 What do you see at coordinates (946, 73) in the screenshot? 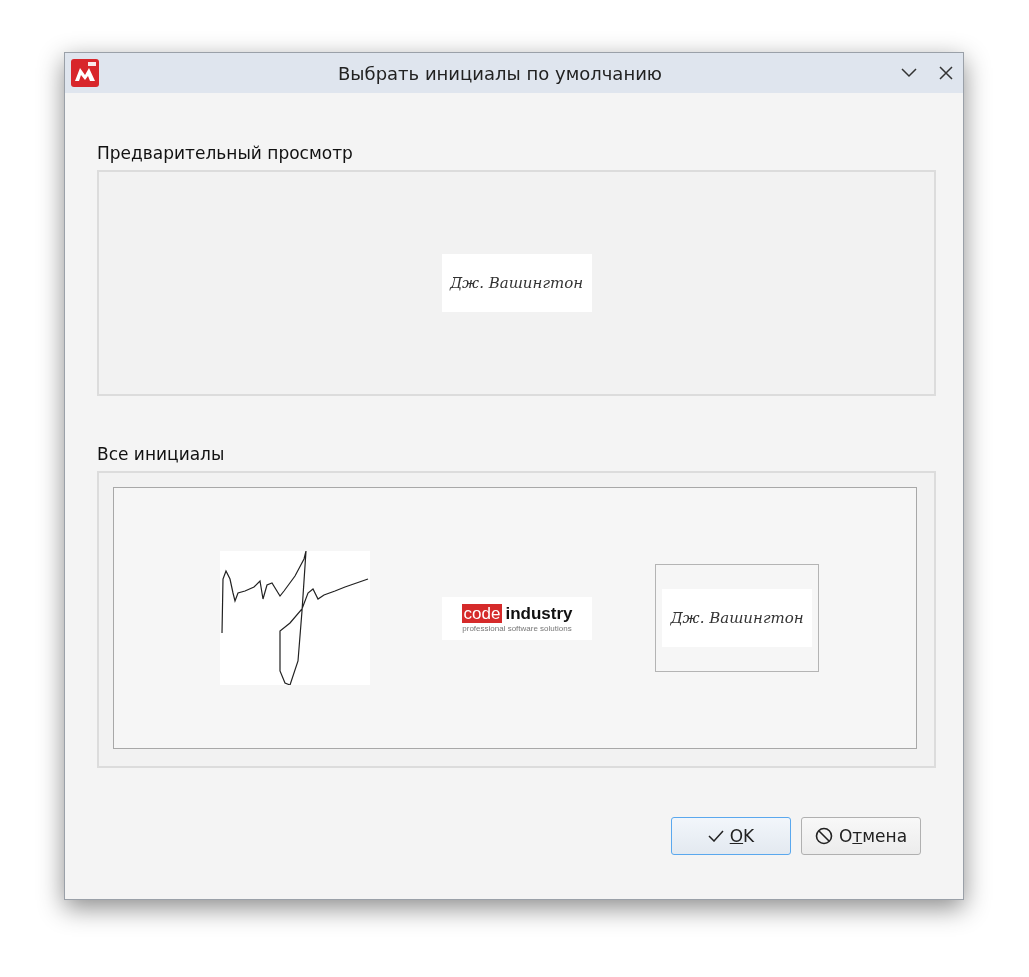
I see `close-icon` at bounding box center [946, 73].